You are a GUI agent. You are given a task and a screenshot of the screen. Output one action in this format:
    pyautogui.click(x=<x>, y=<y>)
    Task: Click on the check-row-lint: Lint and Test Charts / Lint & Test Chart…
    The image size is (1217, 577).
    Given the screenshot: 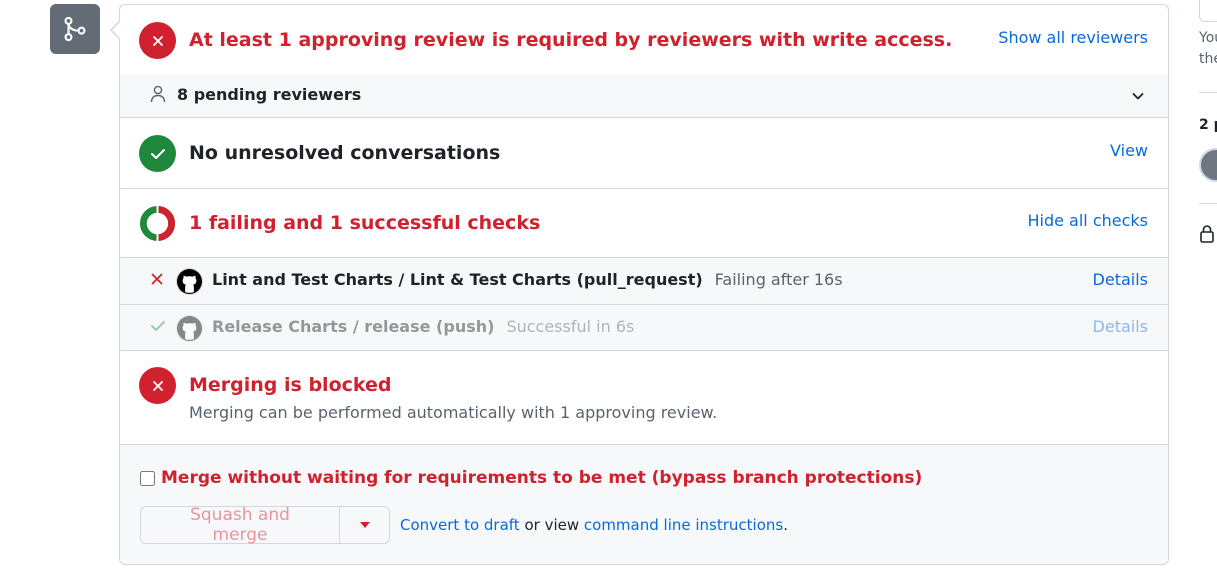 What is the action you would take?
    pyautogui.click(x=644, y=281)
    